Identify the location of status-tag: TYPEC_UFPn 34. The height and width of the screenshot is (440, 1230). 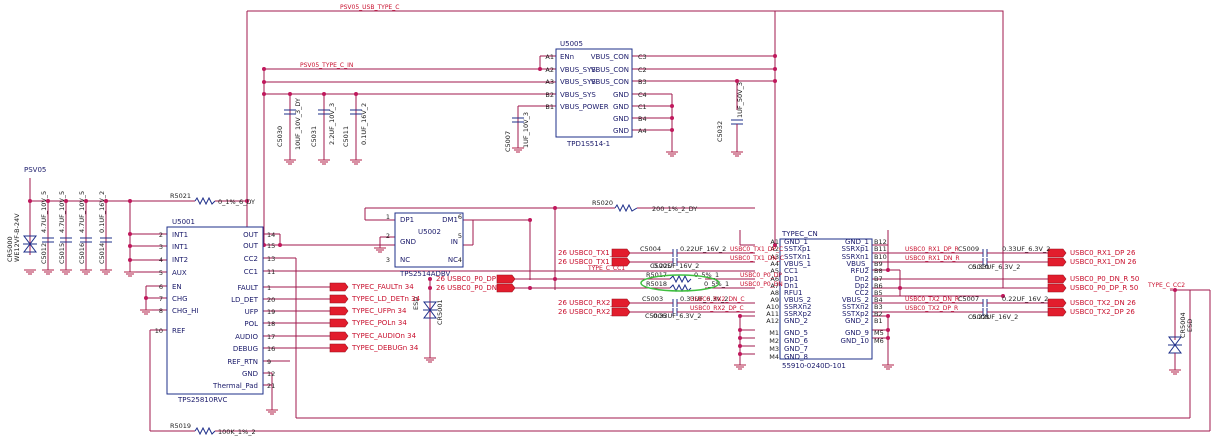
(368, 311).